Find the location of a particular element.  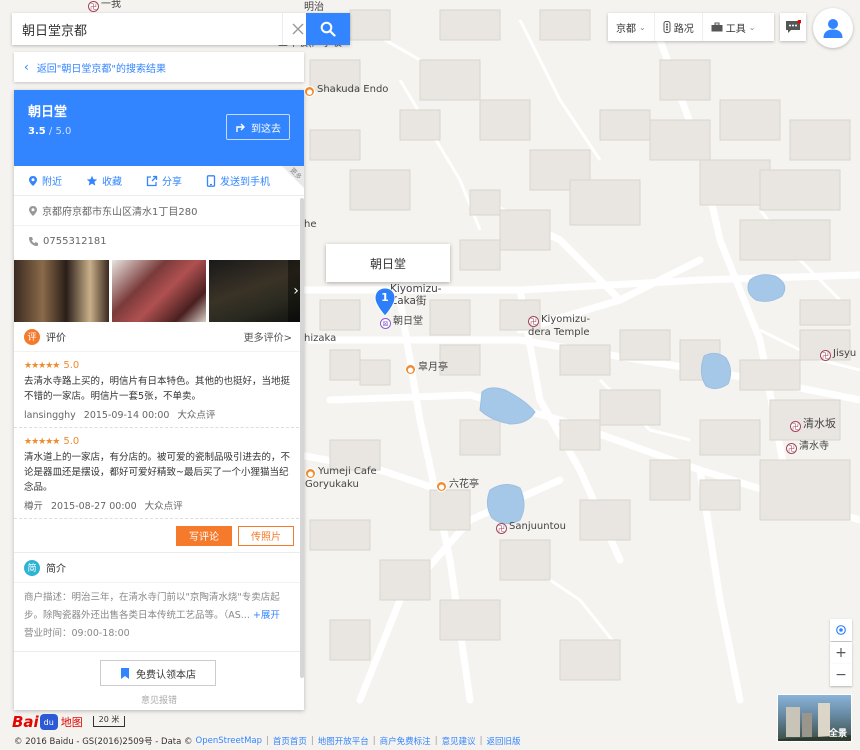

zoom-out-button: − is located at coordinates (841, 675).